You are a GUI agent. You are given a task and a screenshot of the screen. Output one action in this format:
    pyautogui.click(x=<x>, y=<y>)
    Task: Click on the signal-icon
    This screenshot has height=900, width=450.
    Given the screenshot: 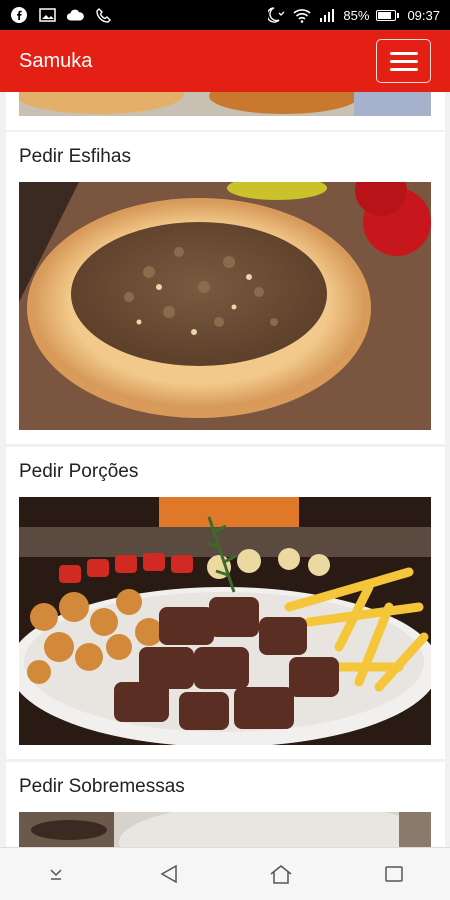 What is the action you would take?
    pyautogui.click(x=327, y=15)
    